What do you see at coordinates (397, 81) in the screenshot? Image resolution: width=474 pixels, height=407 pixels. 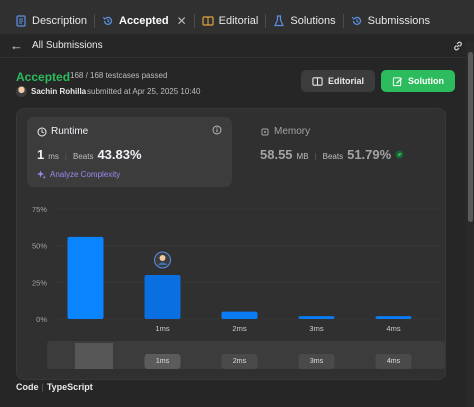 I see `edit-icon` at bounding box center [397, 81].